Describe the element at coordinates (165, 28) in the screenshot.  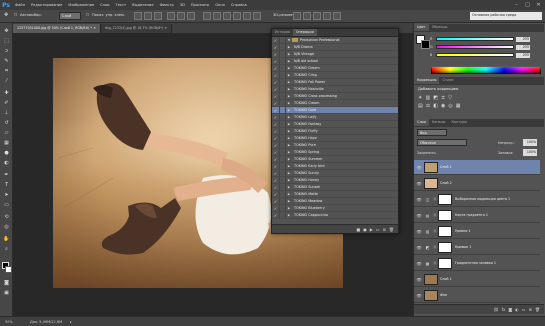
I see `close-tab-icon: ×` at that location.